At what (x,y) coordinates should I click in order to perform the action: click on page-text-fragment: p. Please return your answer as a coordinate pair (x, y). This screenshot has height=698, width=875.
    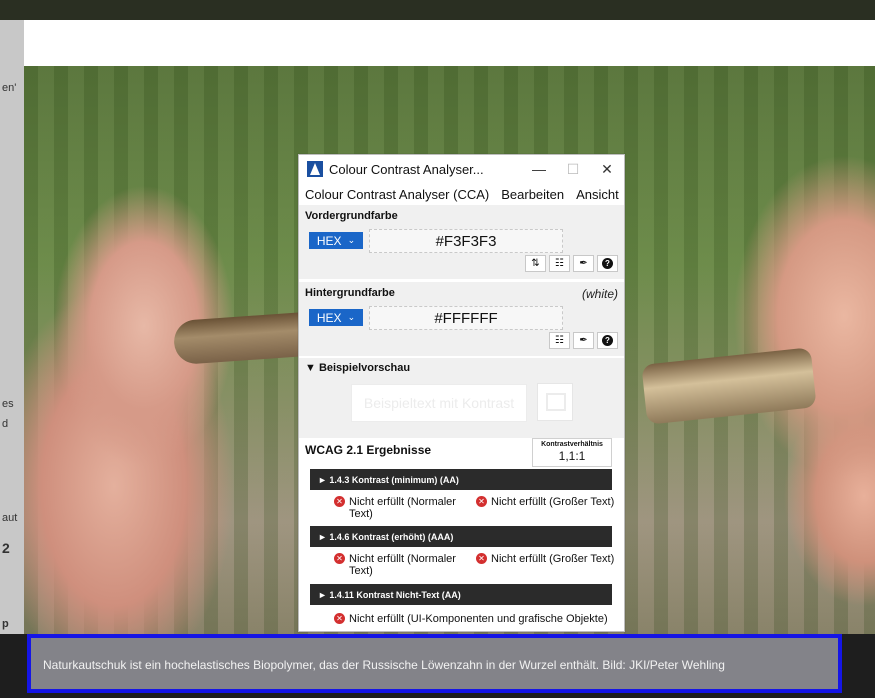
    Looking at the image, I should click on (5, 624).